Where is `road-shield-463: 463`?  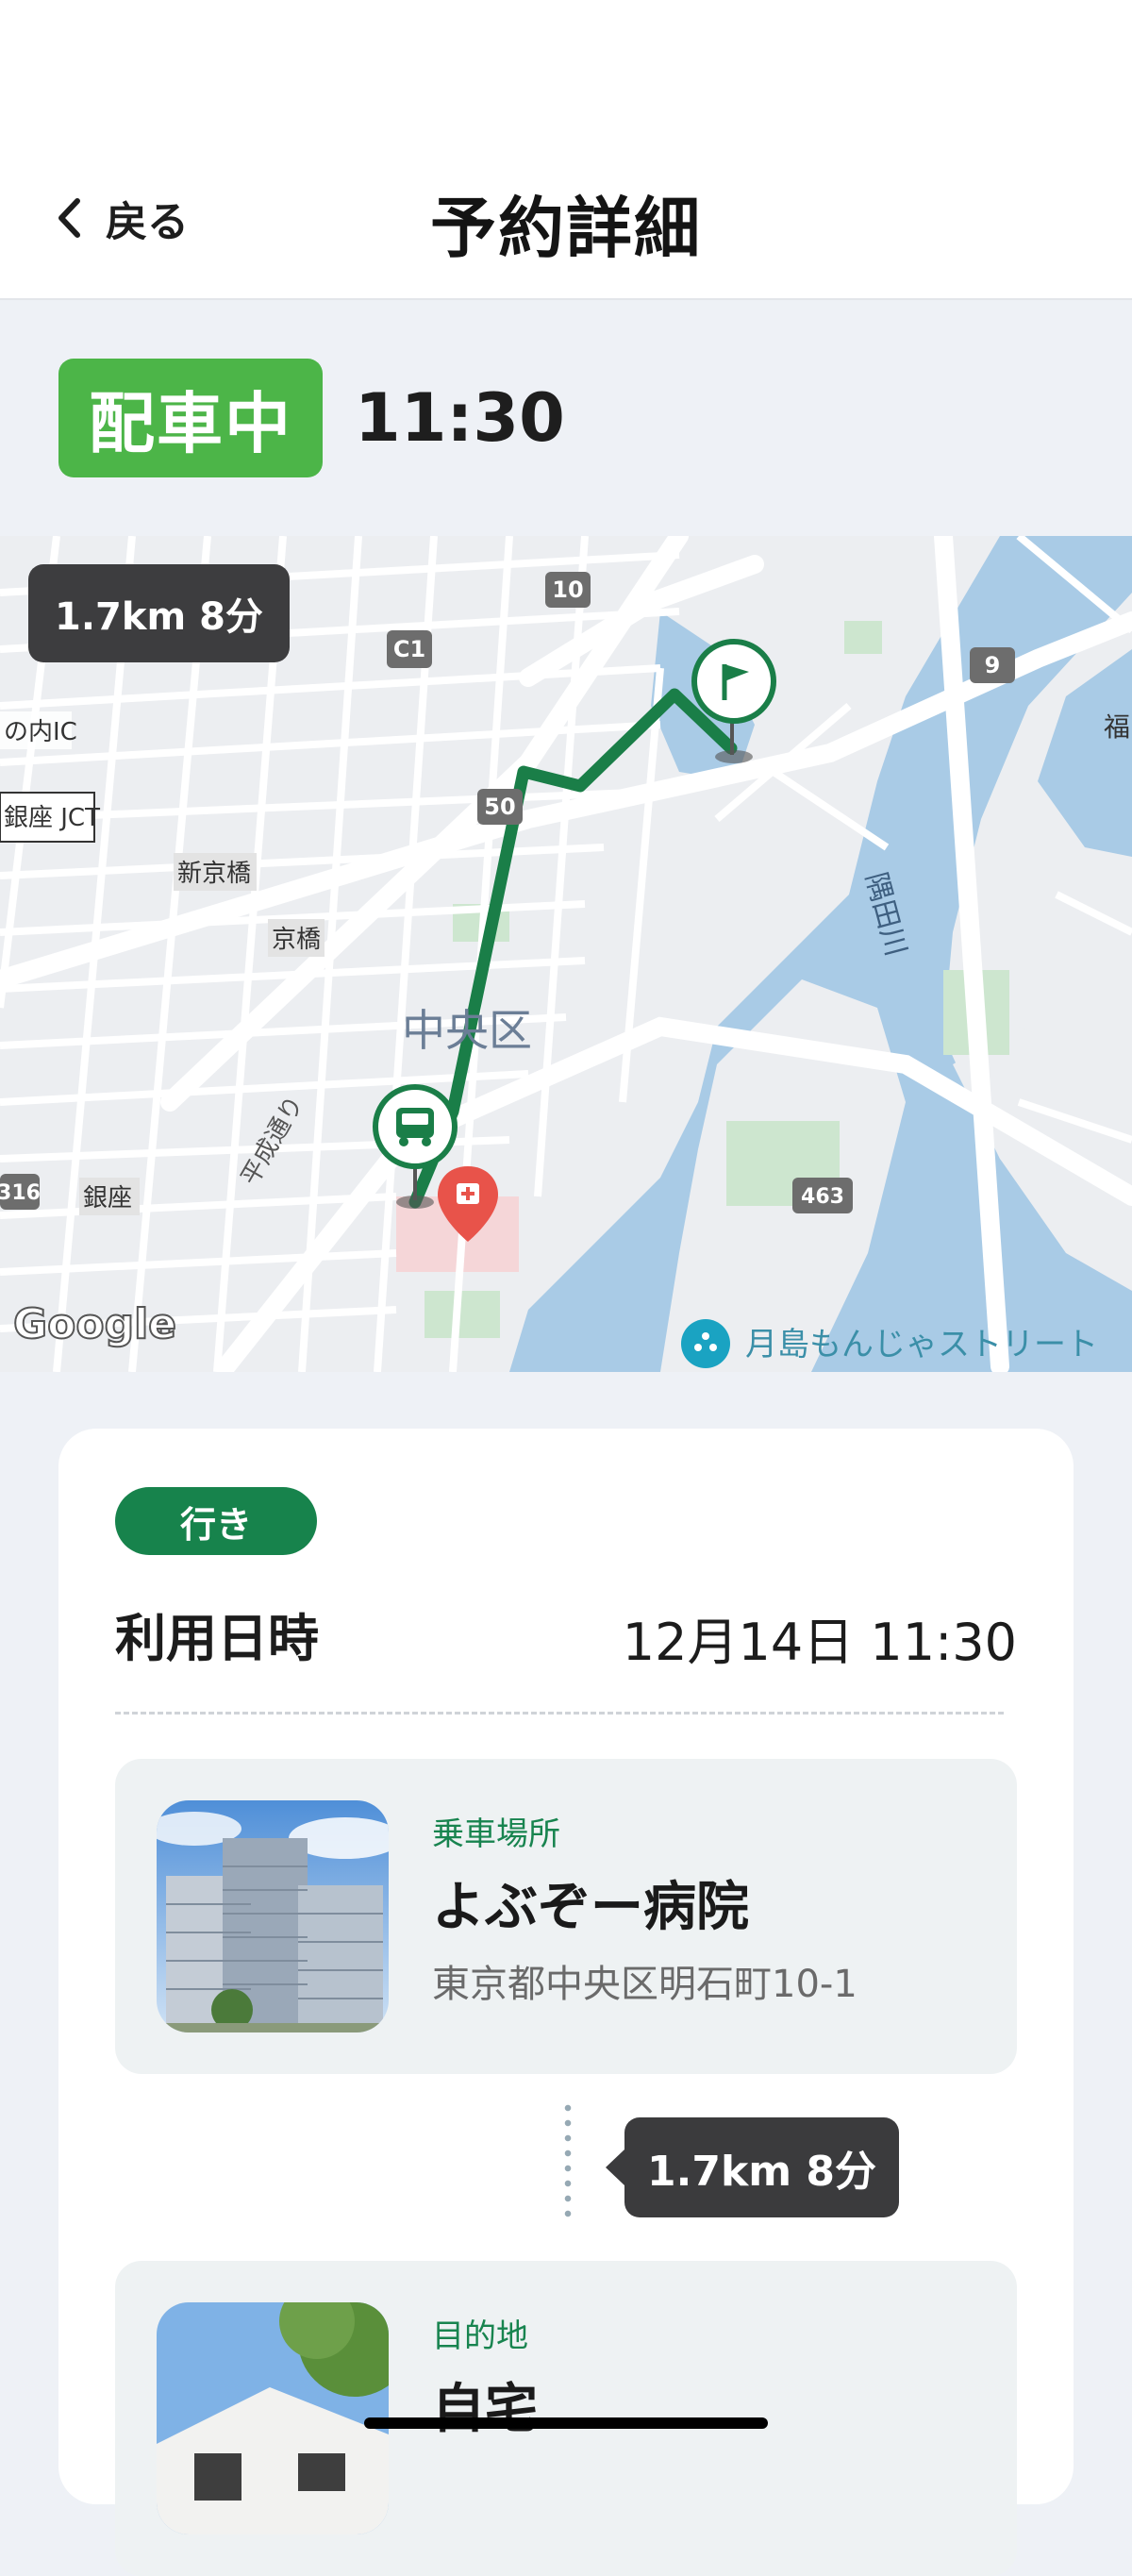
road-shield-463: 463 is located at coordinates (822, 1195).